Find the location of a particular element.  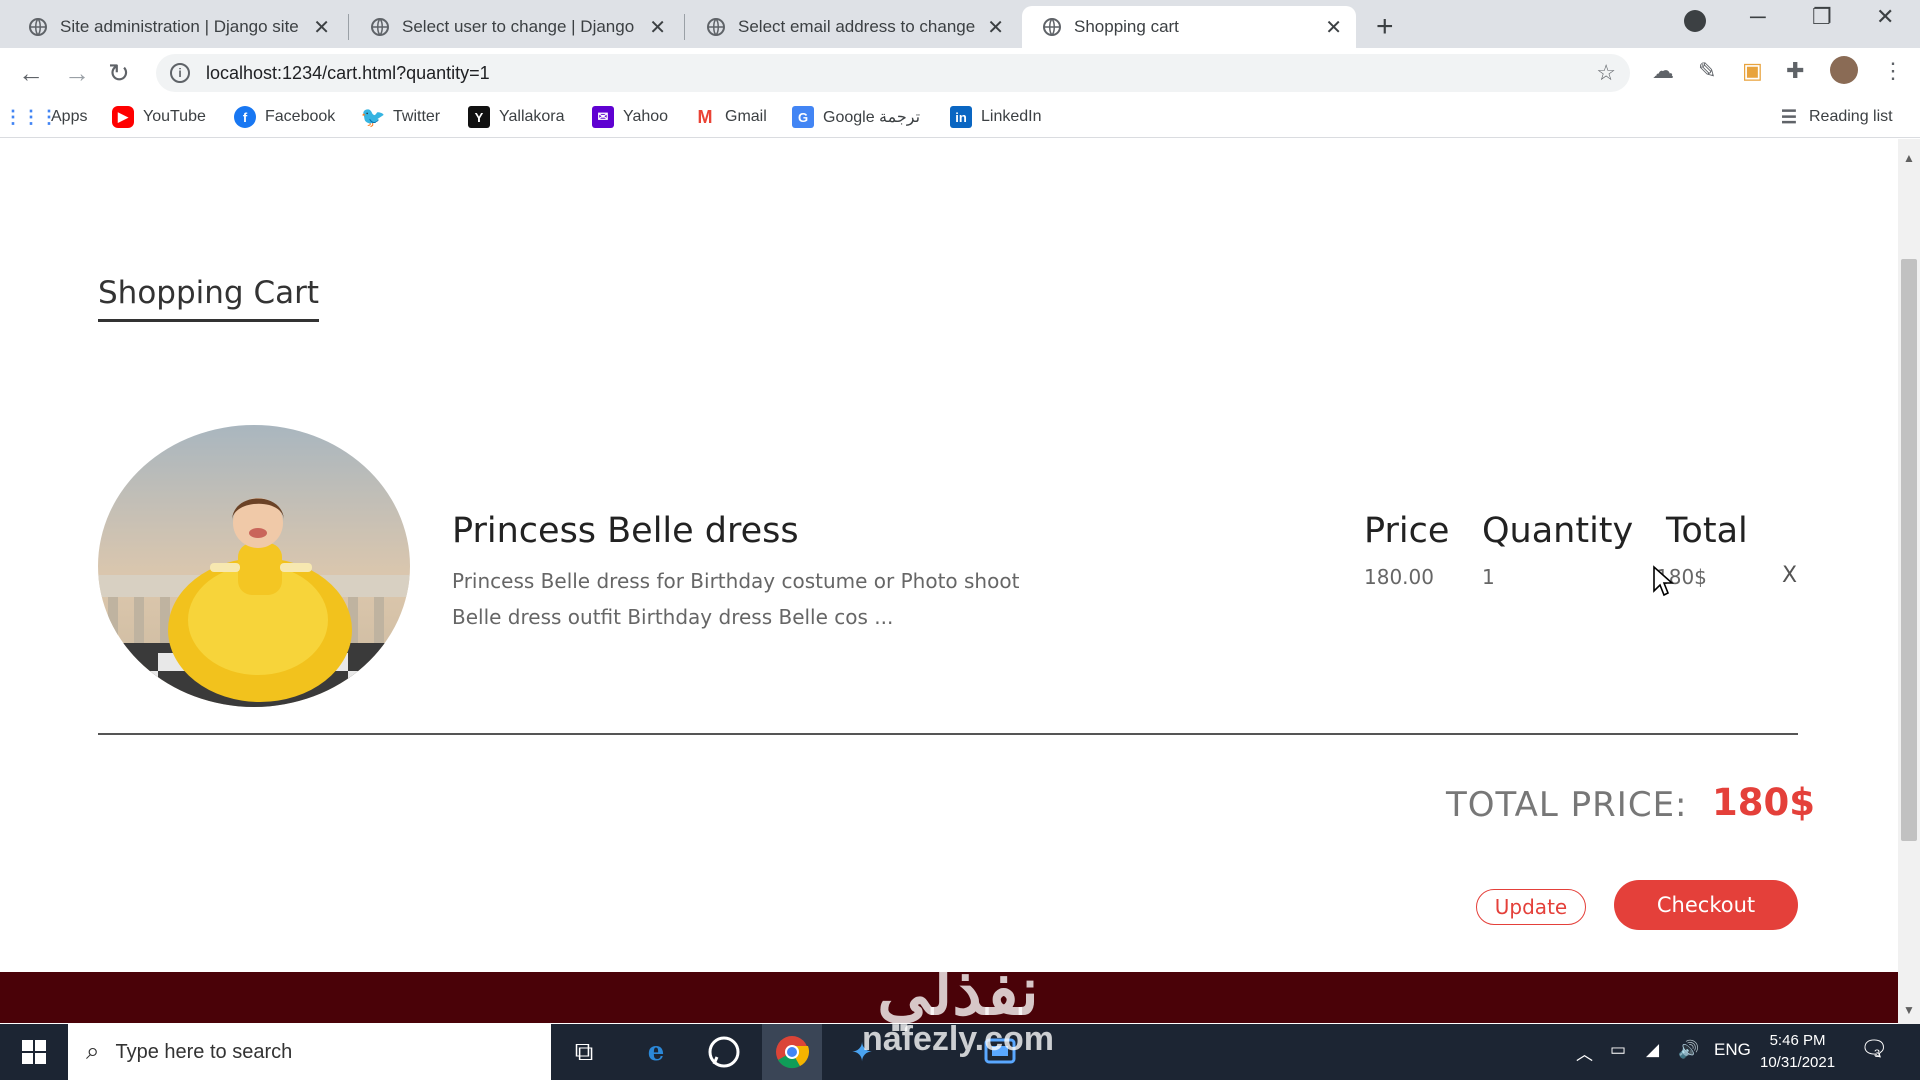

product-image is located at coordinates (254, 566).